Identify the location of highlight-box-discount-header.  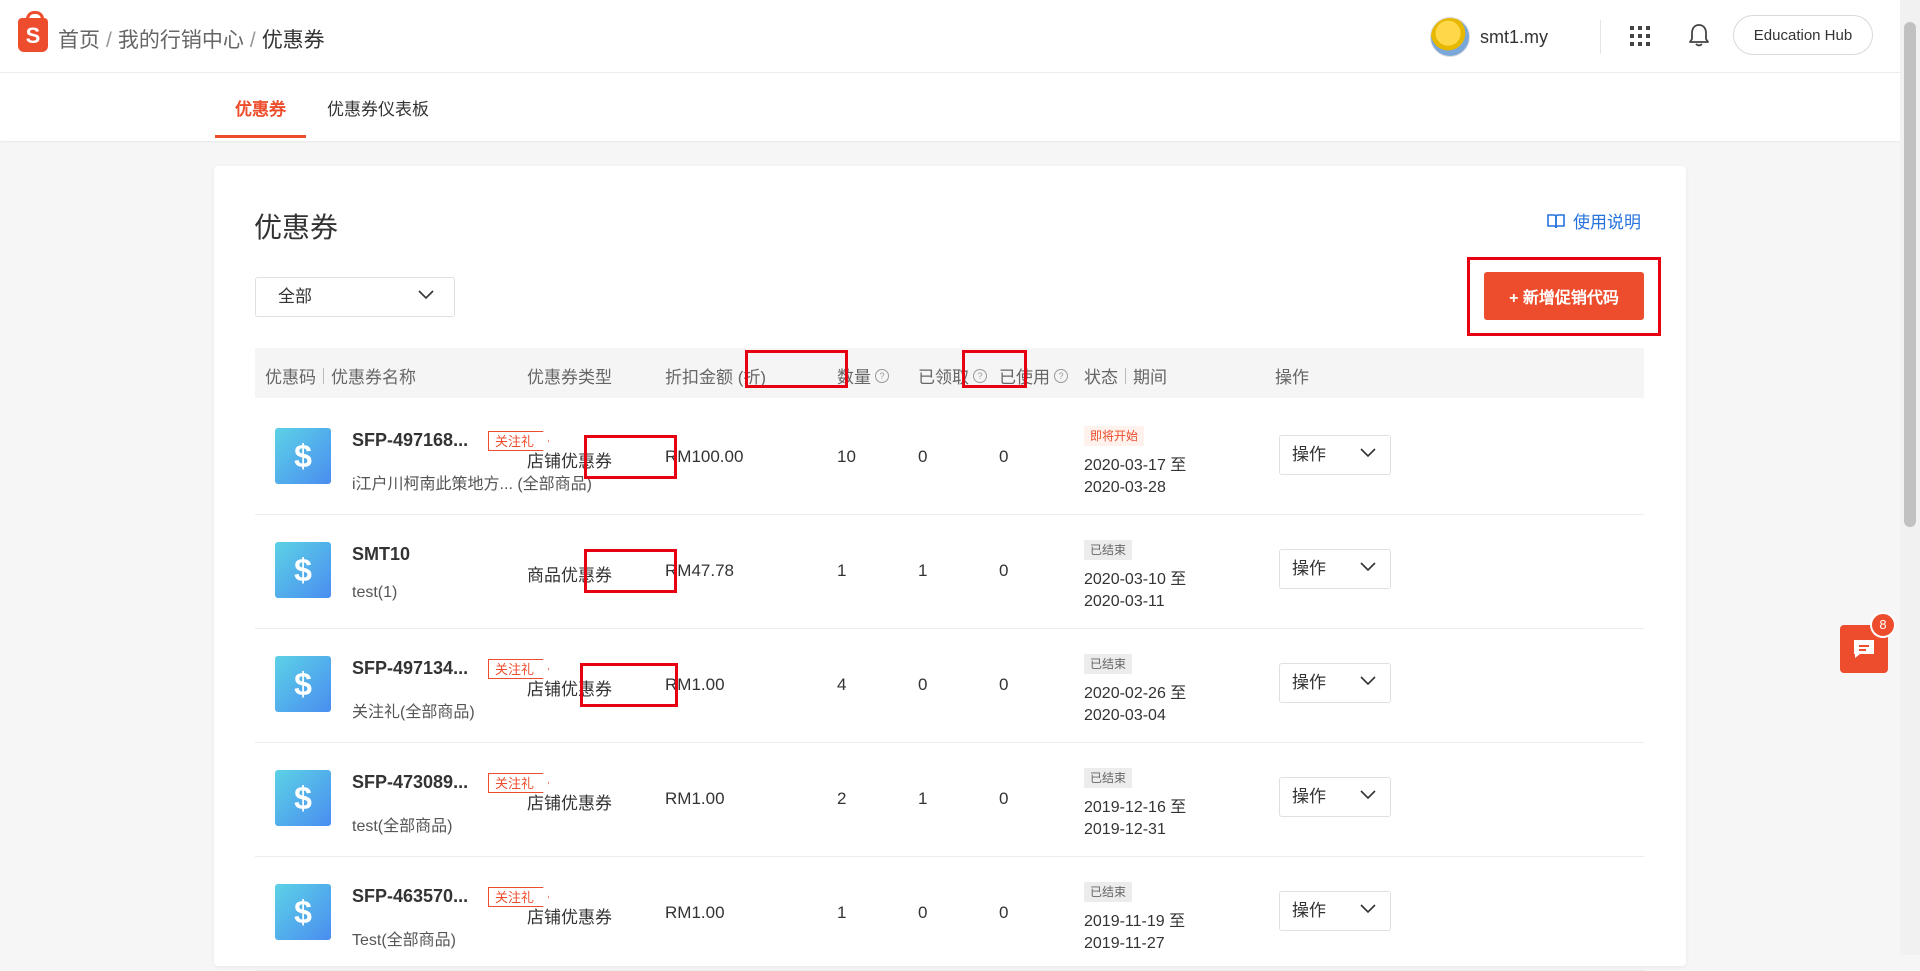
(796, 369).